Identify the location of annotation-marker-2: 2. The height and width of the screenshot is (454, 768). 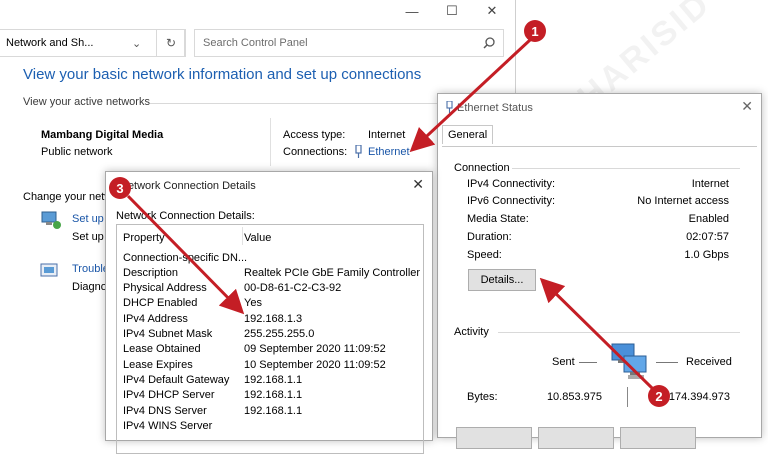
(659, 396).